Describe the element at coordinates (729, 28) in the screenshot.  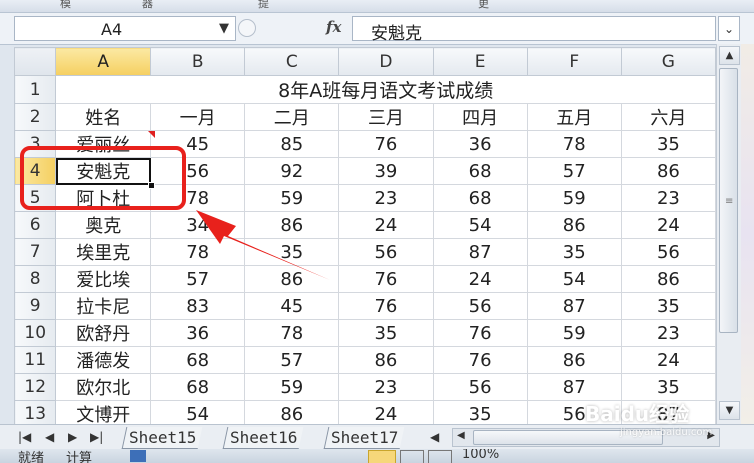
I see `expand-formula-bar-button: ⌄` at that location.